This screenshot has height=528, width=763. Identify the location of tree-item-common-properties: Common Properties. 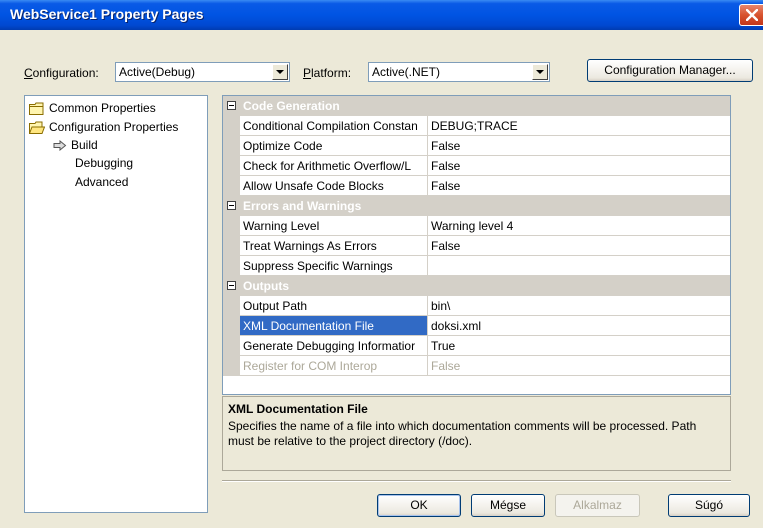
(92, 108).